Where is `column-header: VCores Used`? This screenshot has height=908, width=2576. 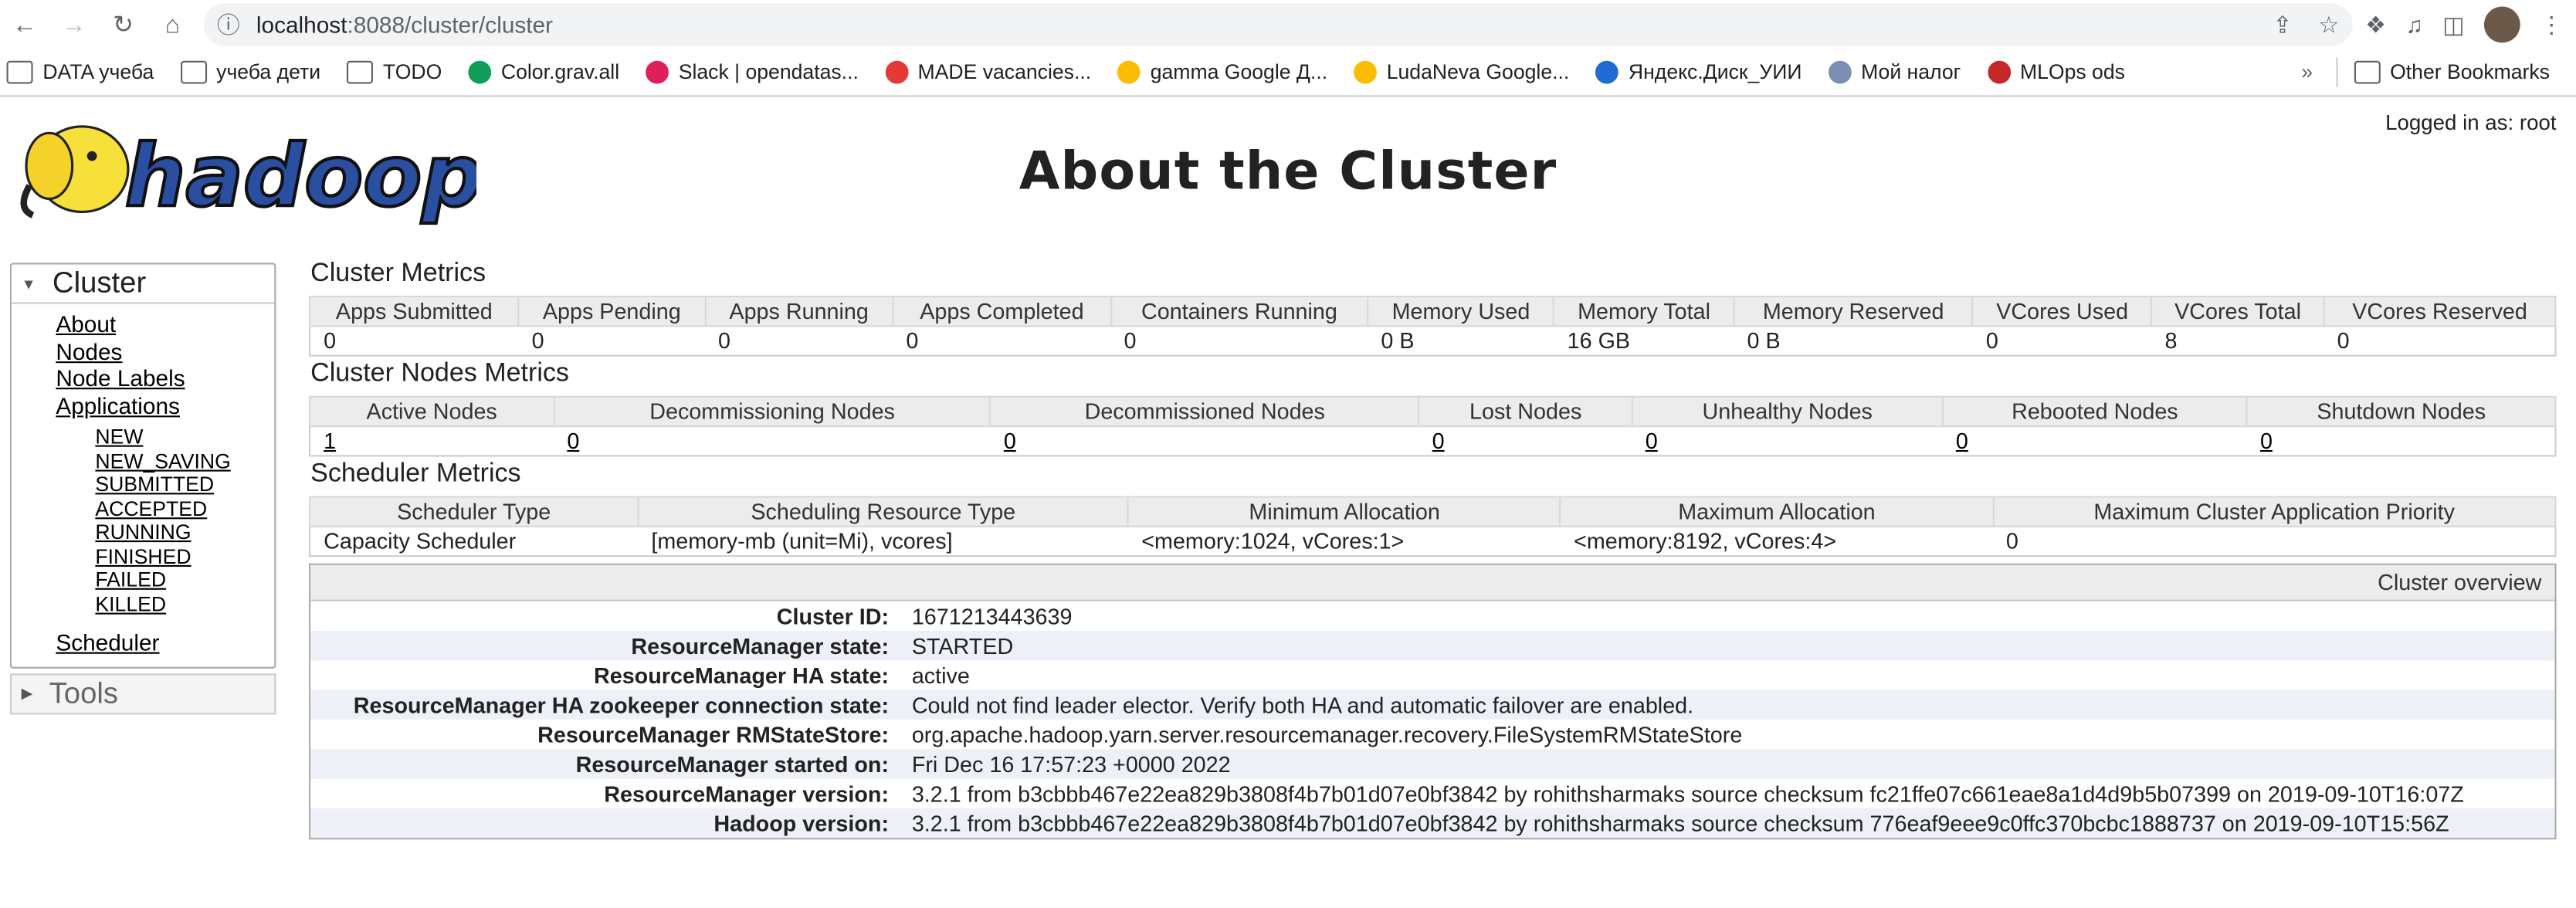 column-header: VCores Used is located at coordinates (2062, 311).